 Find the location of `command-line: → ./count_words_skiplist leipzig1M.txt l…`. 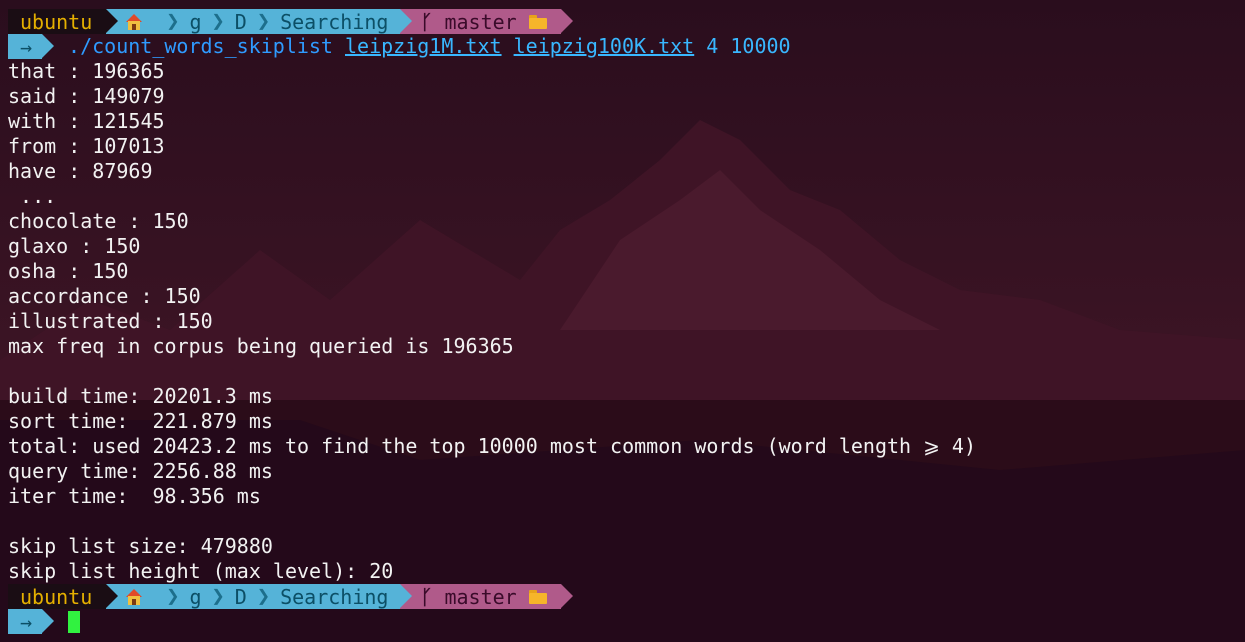

command-line: → ./count_words_skiplist leipzig1M.txt l… is located at coordinates (626, 46).